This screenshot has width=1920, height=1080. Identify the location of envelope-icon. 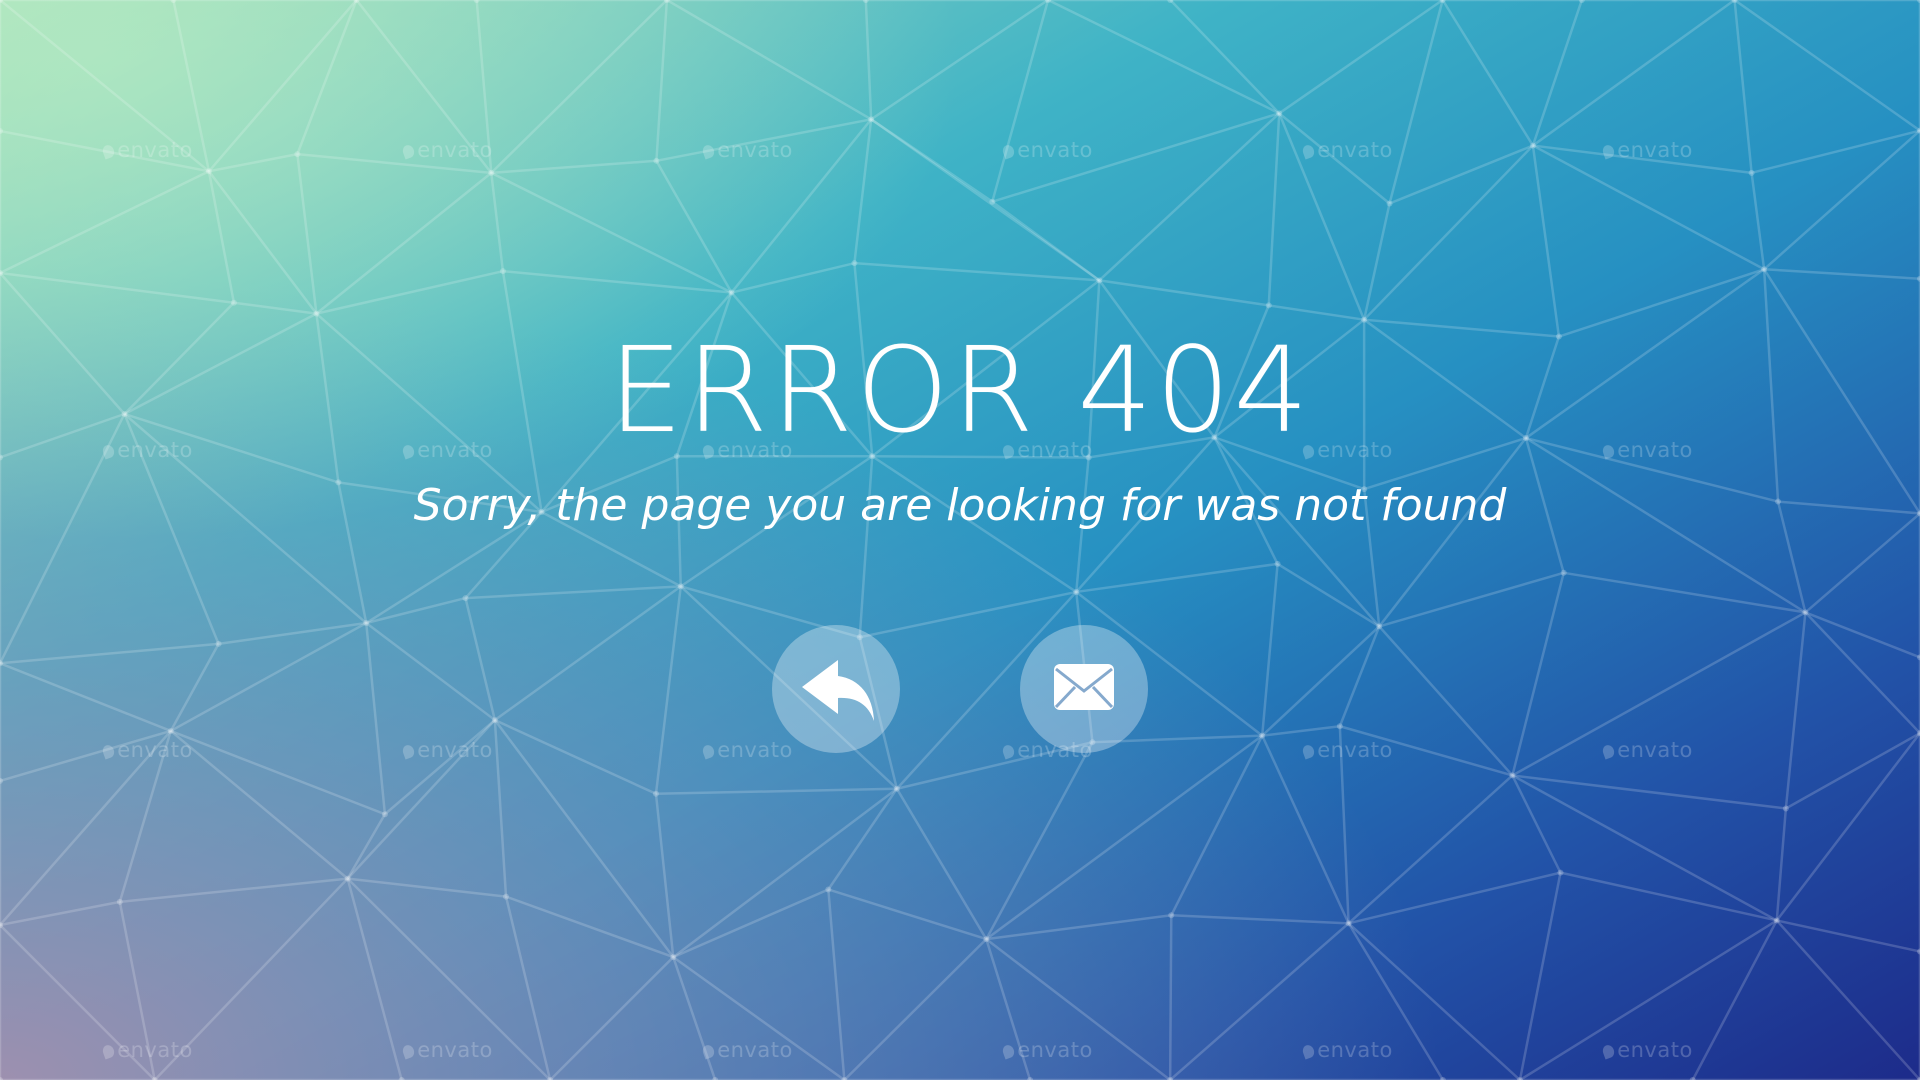
(1084, 687).